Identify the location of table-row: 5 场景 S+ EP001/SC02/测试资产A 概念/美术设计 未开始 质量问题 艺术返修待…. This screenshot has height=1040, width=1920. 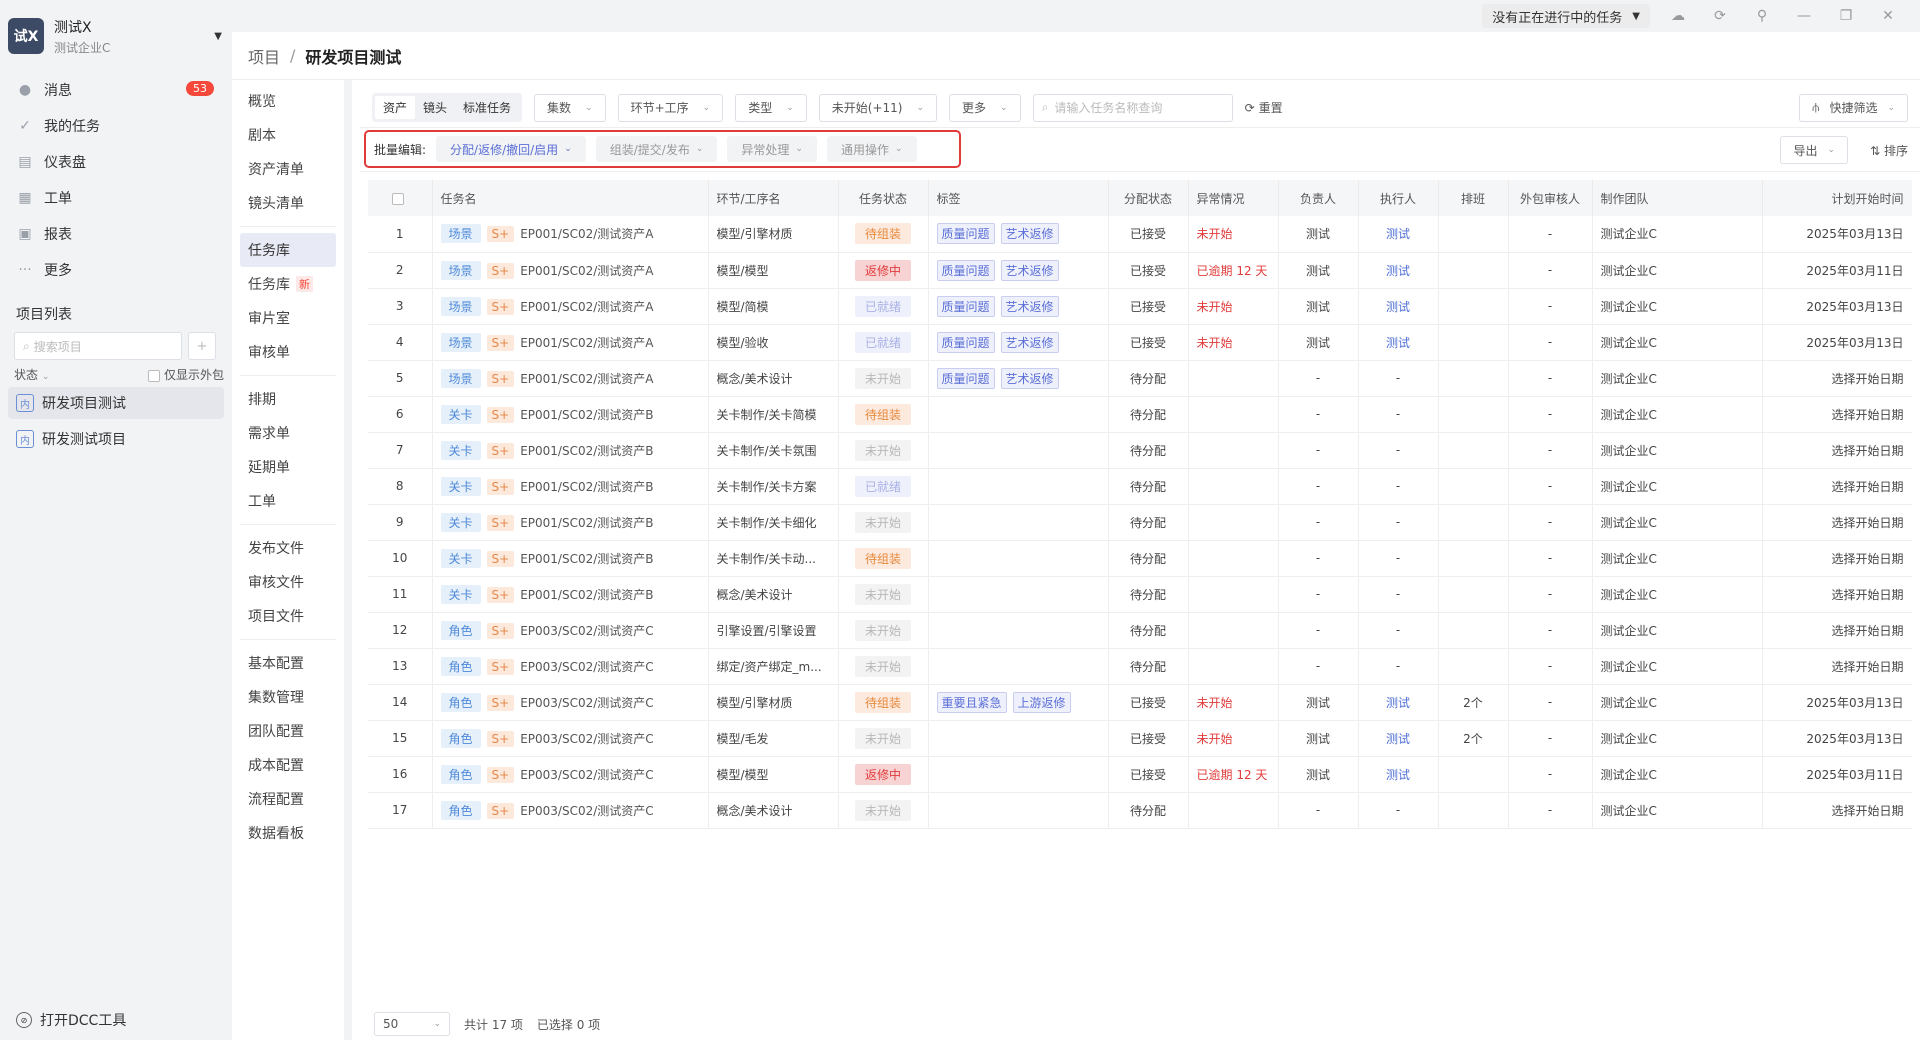
(1140, 378).